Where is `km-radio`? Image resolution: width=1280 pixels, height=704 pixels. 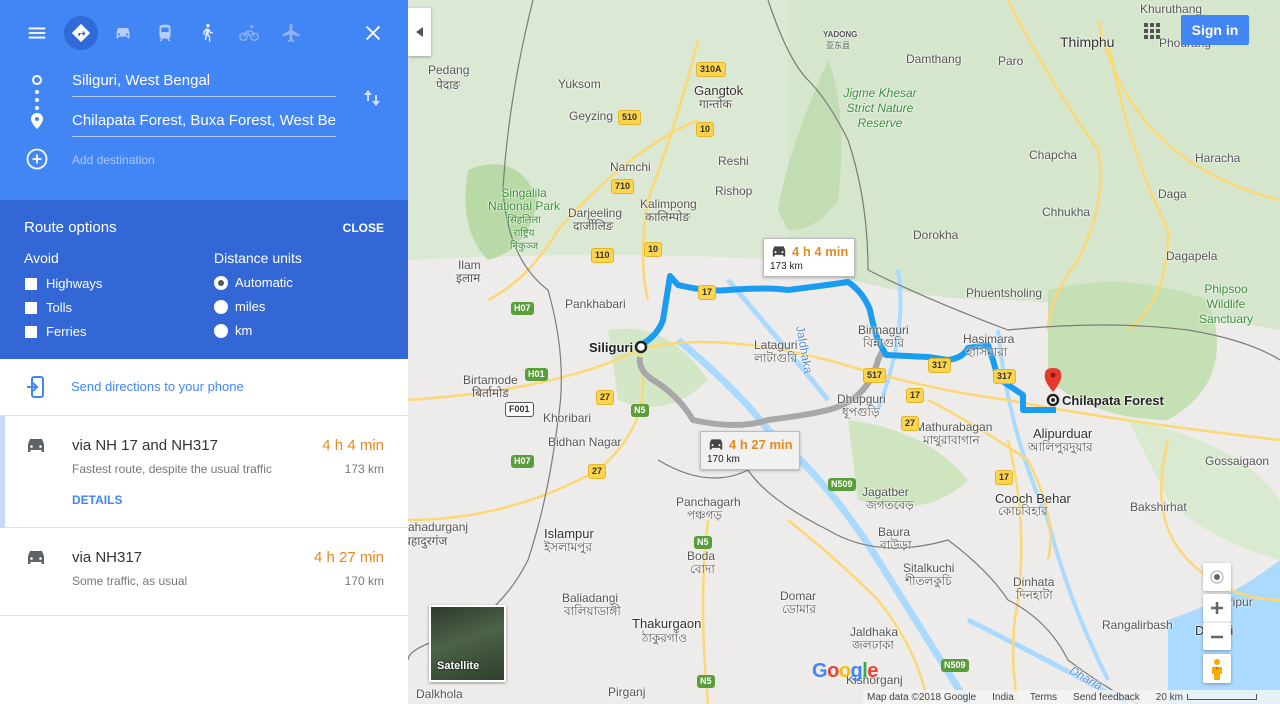
km-radio is located at coordinates (221, 330).